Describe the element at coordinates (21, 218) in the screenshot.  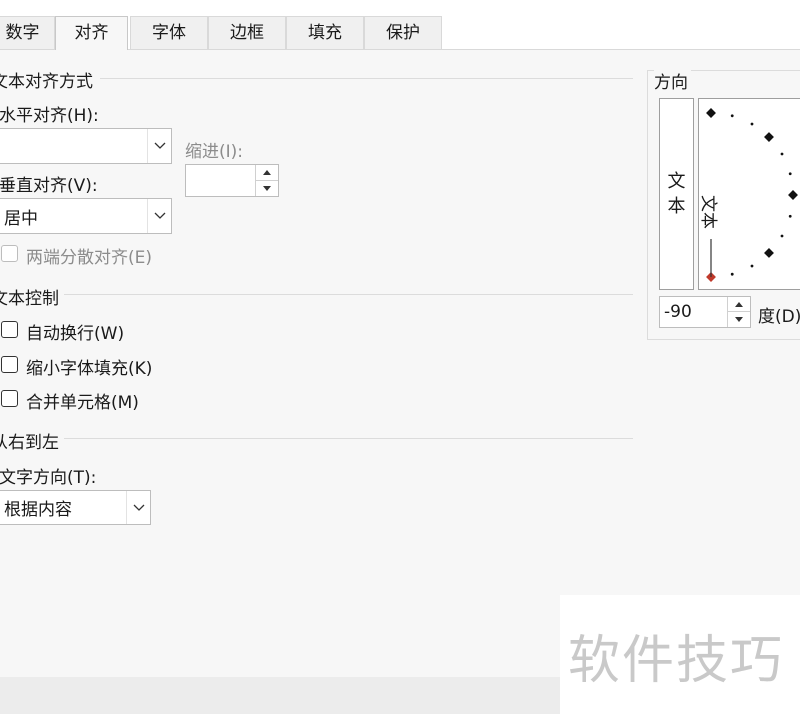
I see `vertical-alignment-value: 居中` at that location.